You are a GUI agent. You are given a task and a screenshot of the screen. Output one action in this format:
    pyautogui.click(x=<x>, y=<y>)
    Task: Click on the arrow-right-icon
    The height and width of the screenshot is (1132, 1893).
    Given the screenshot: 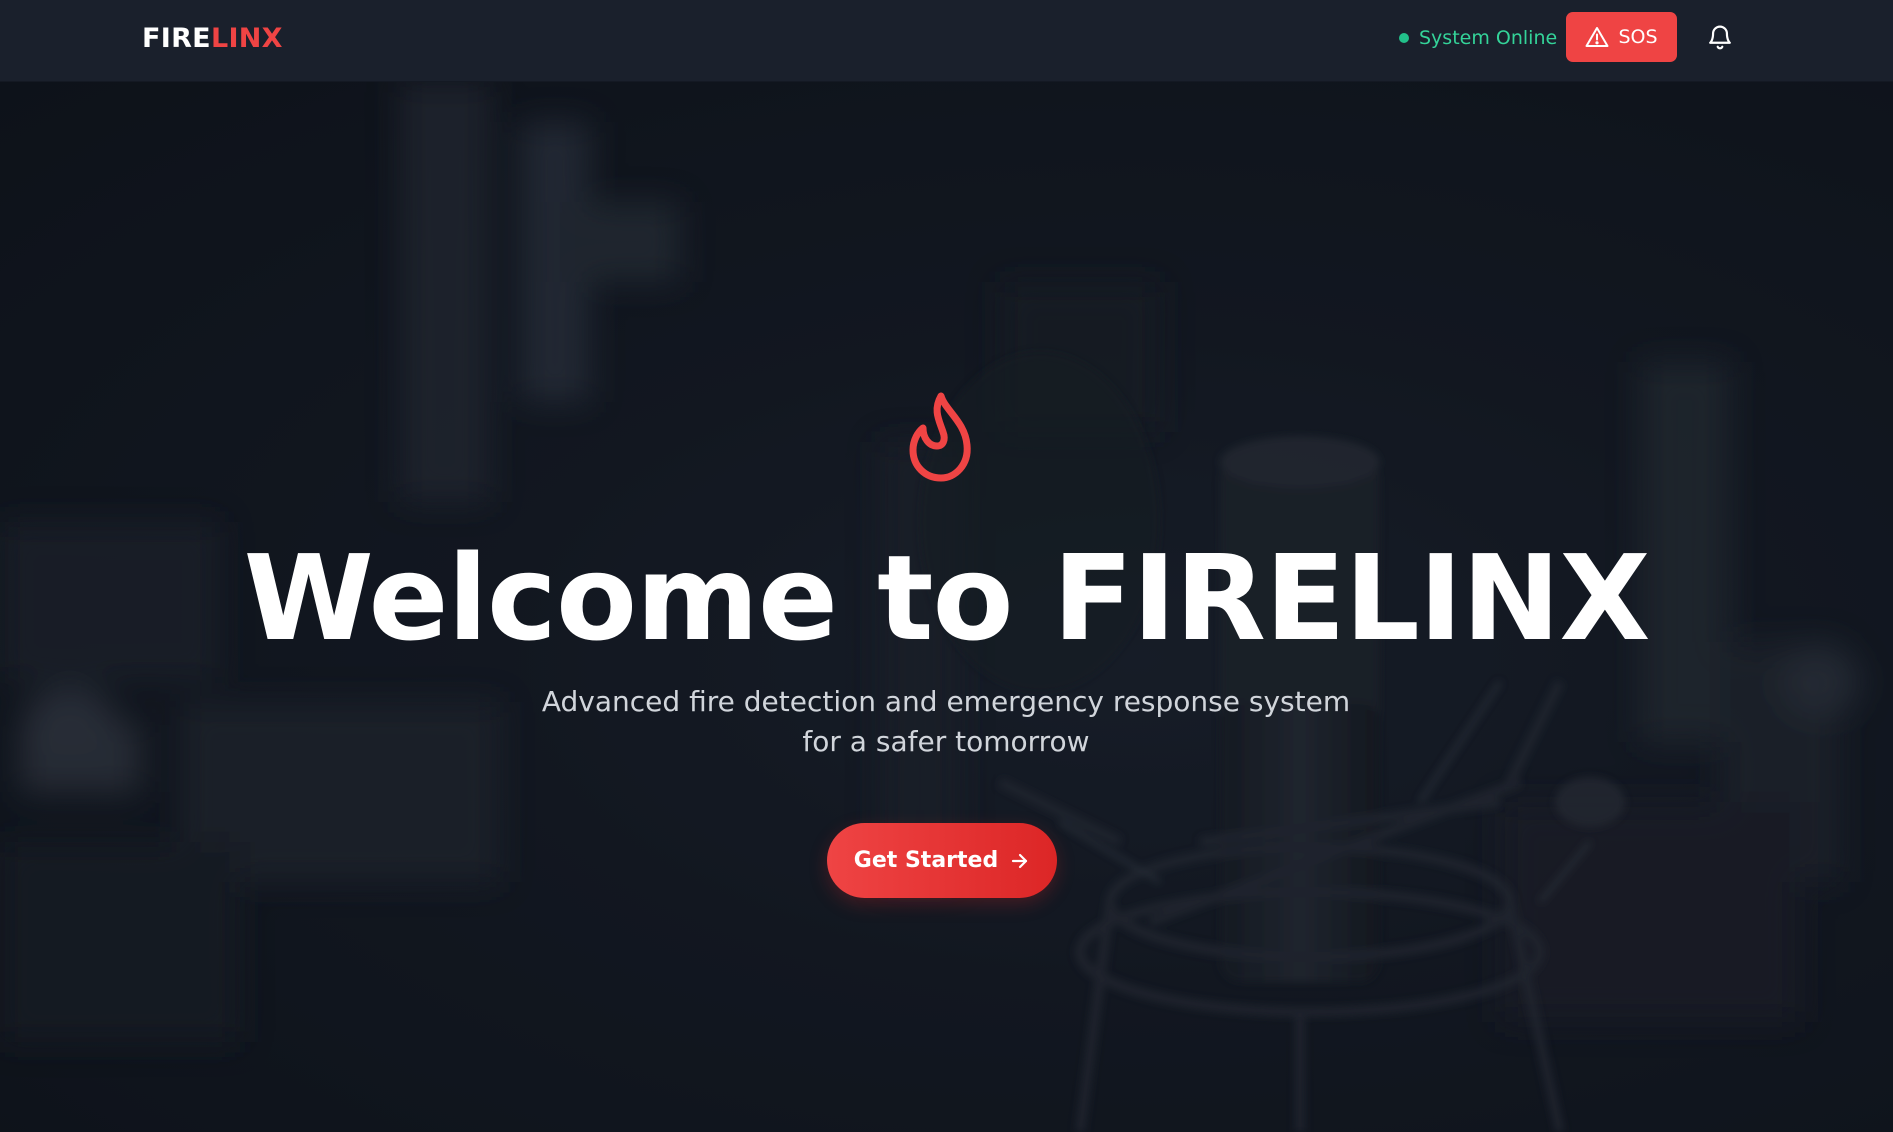 What is the action you would take?
    pyautogui.click(x=1020, y=861)
    